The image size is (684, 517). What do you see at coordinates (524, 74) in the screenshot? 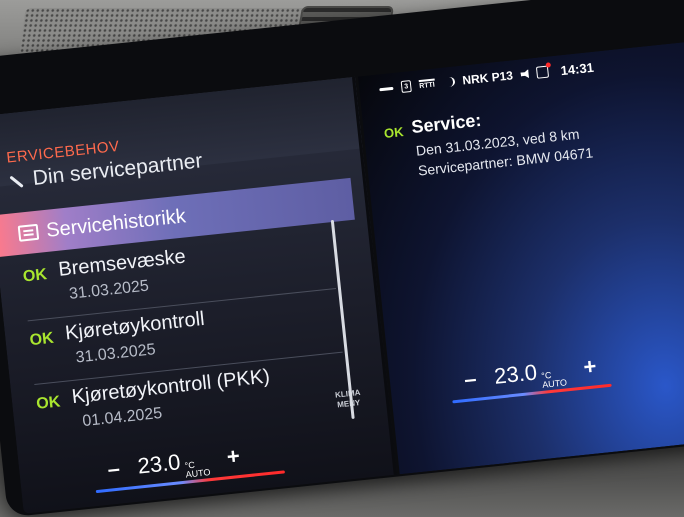
I see `speaker-icon` at bounding box center [524, 74].